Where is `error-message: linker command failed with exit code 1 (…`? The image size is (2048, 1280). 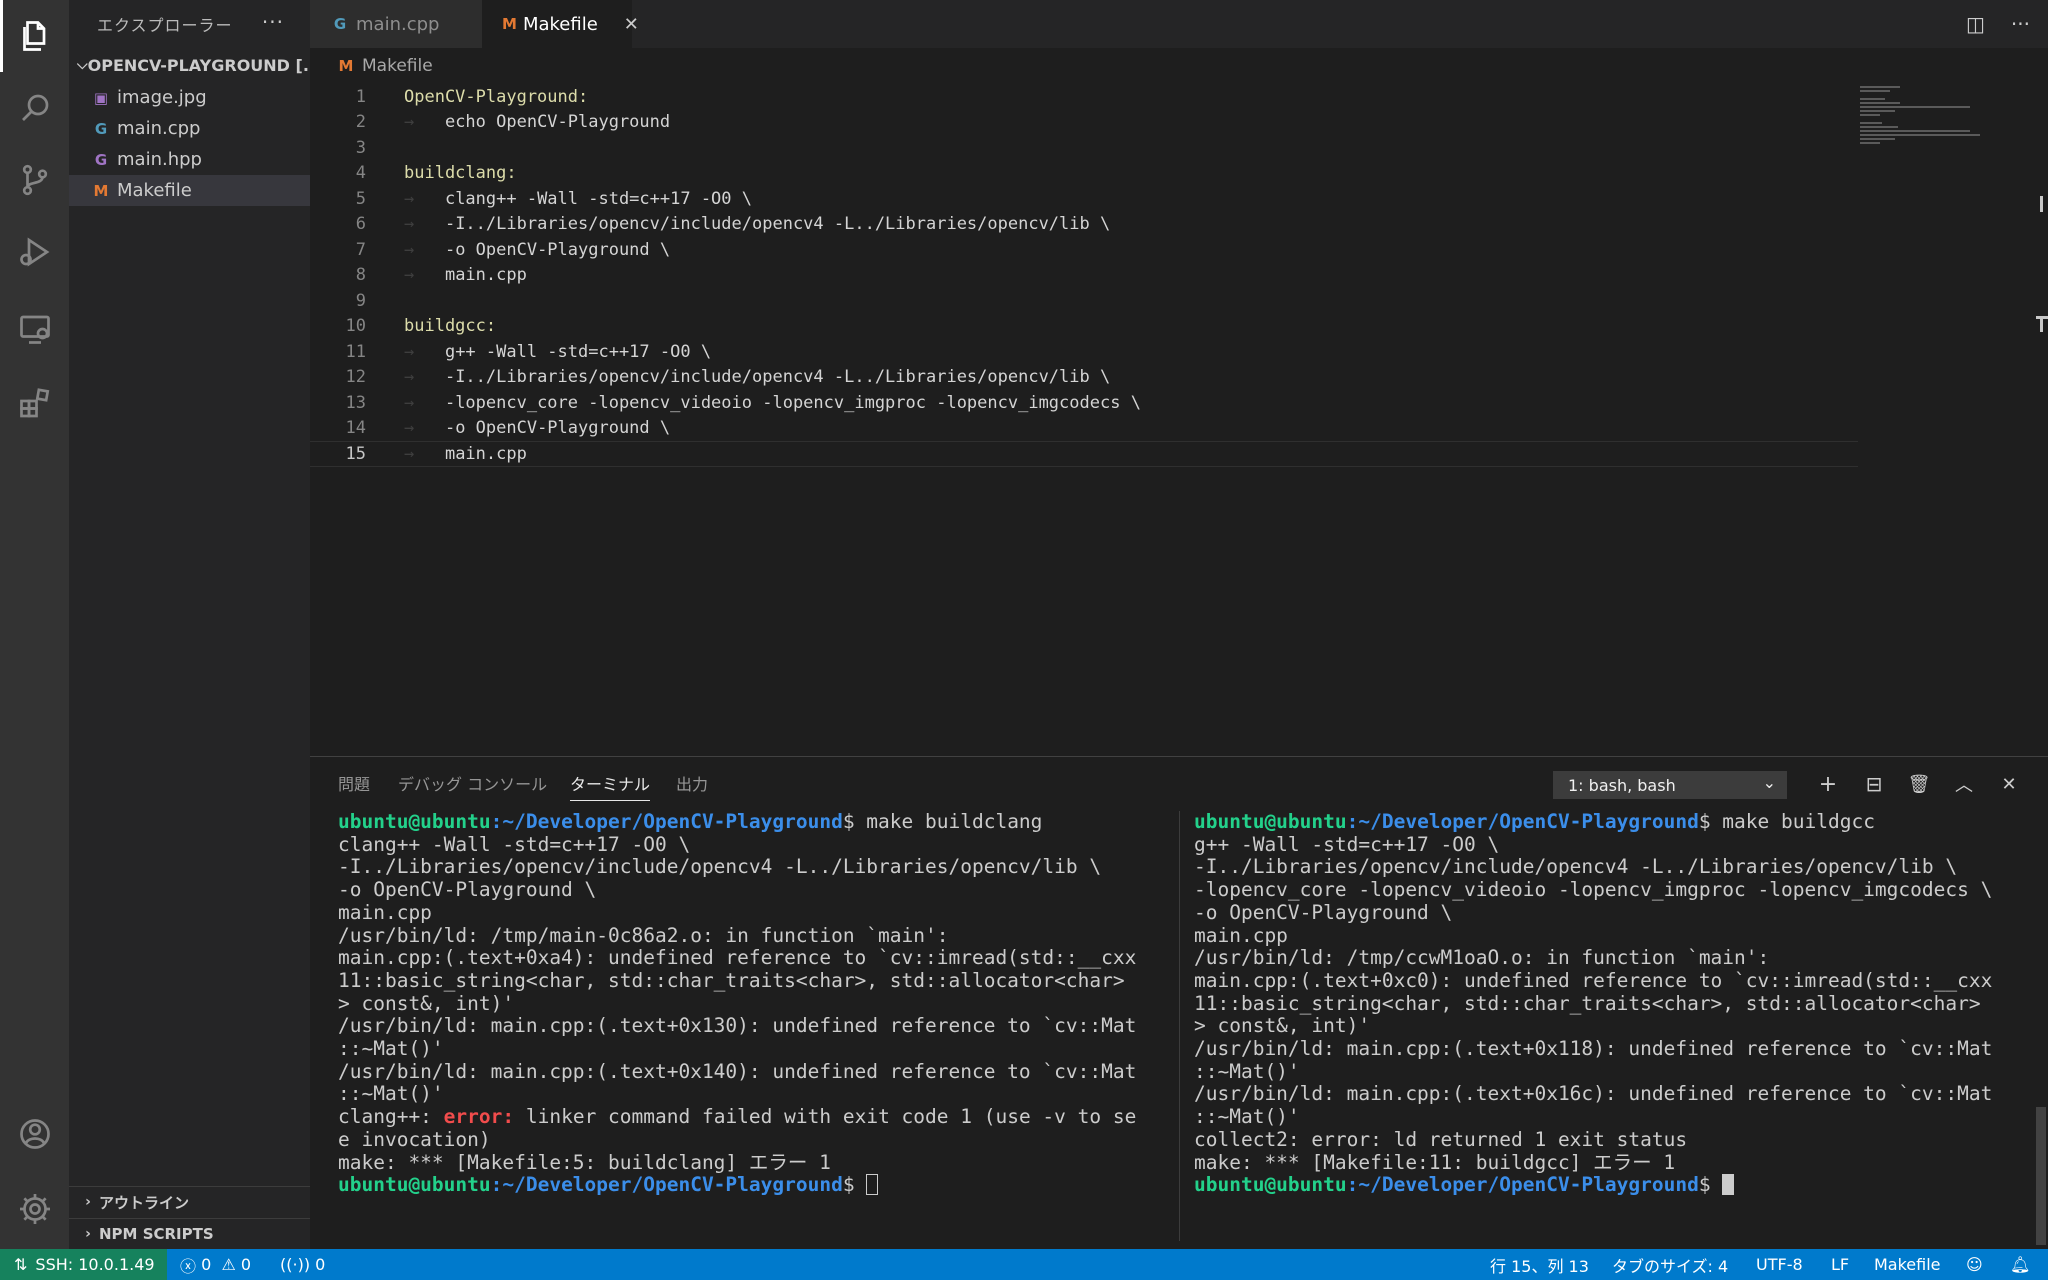
error-message: linker command failed with exit code 1 (… is located at coordinates (825, 1117).